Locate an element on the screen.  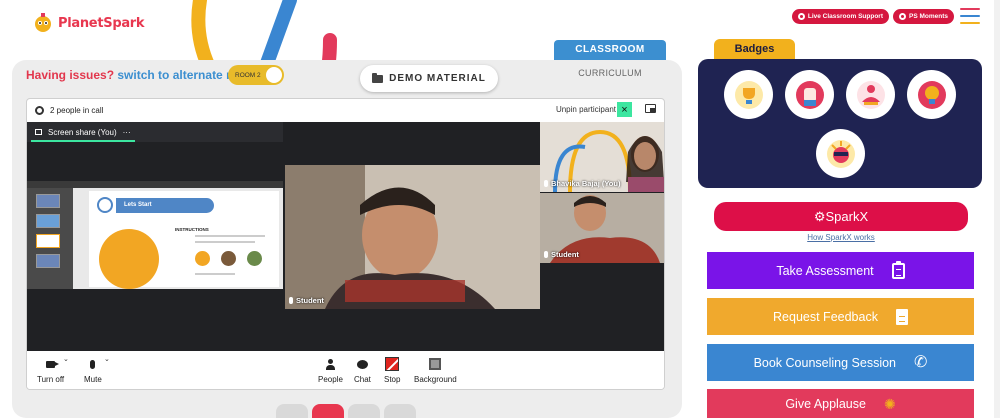
slide-icon is located at coordinates (105, 205).